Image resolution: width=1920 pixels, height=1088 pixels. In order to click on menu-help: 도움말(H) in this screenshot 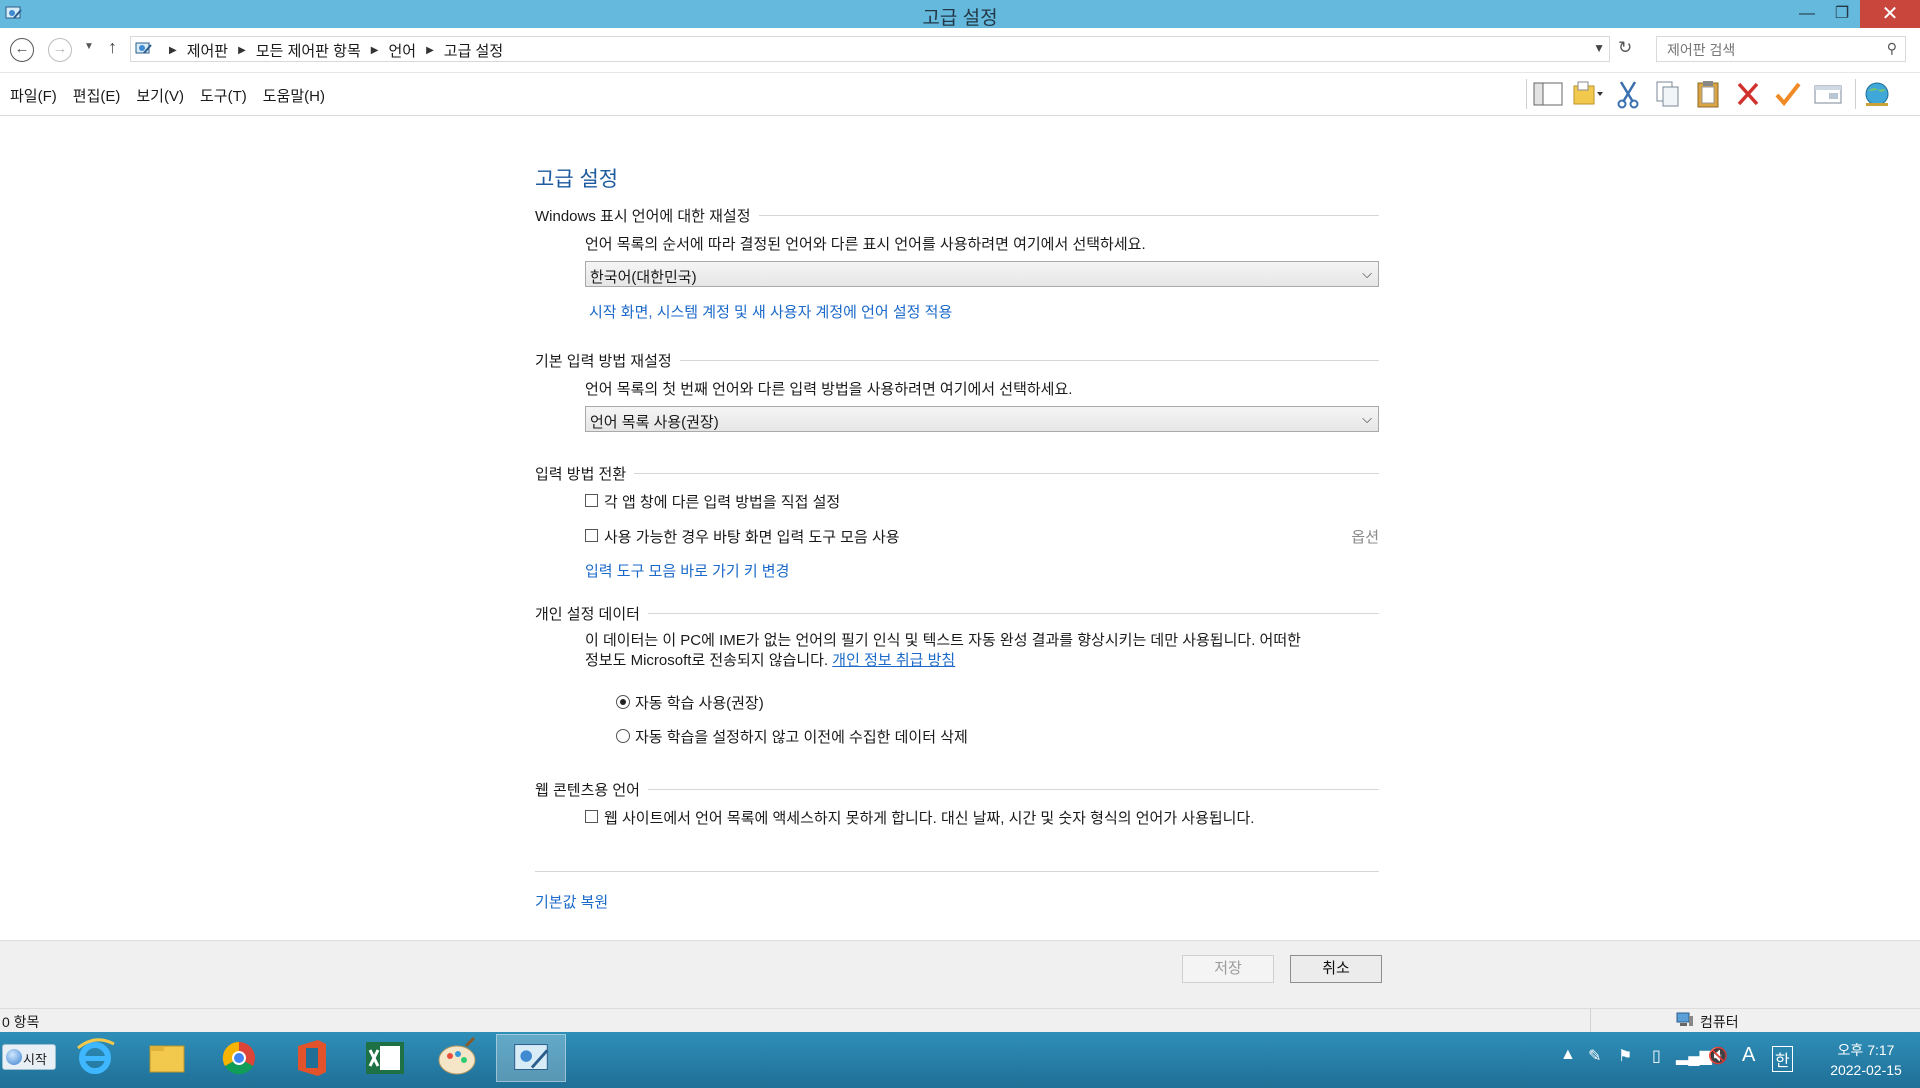, I will do `click(294, 95)`.